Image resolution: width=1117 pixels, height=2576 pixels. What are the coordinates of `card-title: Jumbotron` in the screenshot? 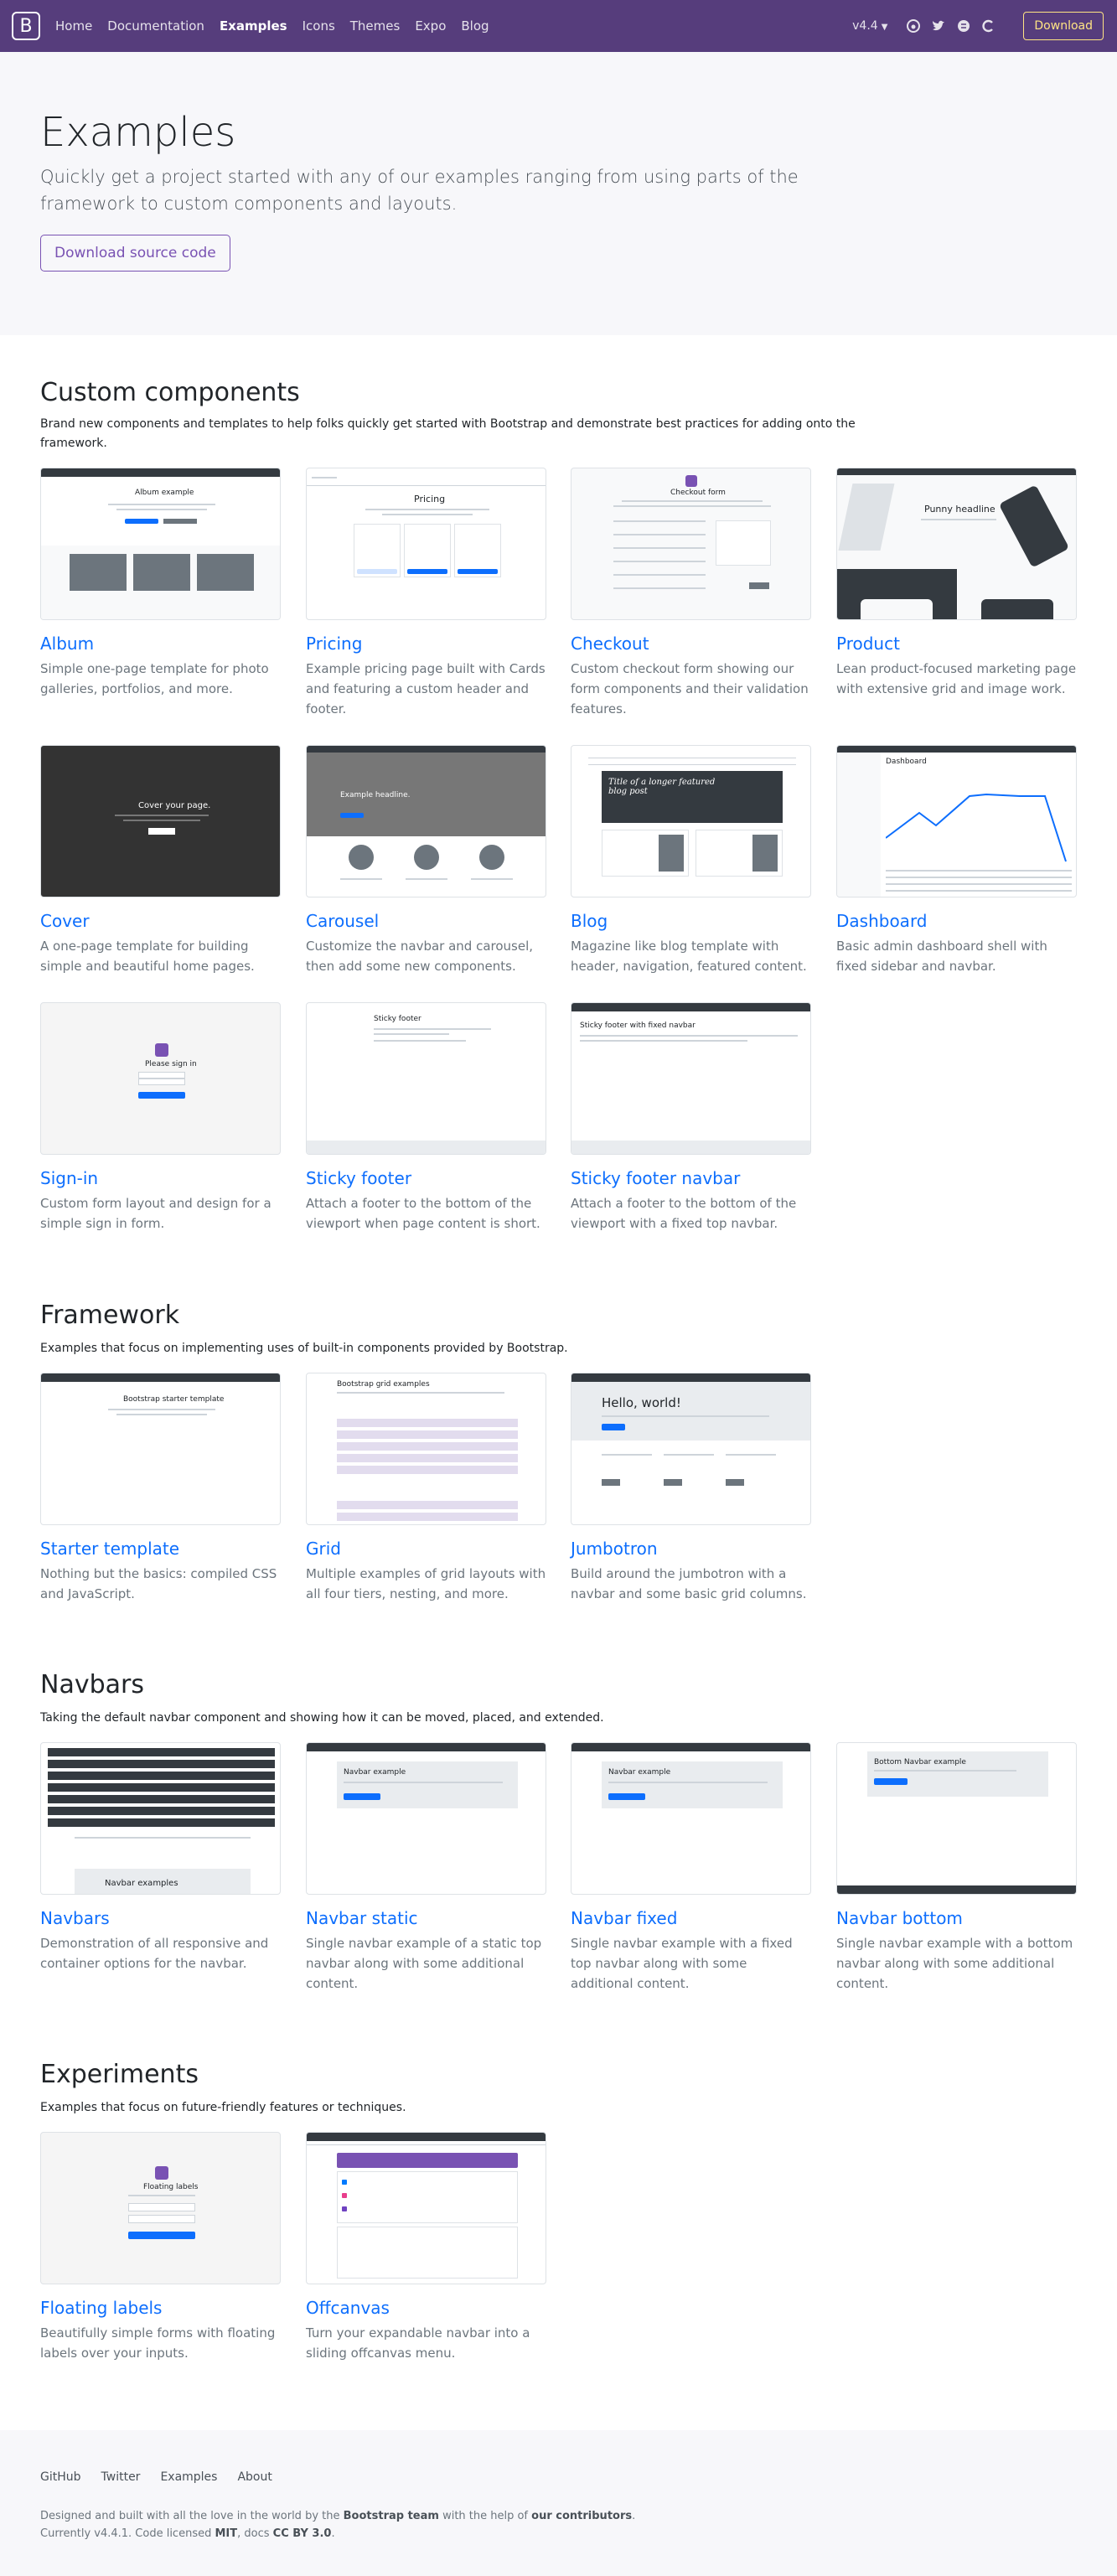 It's located at (691, 1549).